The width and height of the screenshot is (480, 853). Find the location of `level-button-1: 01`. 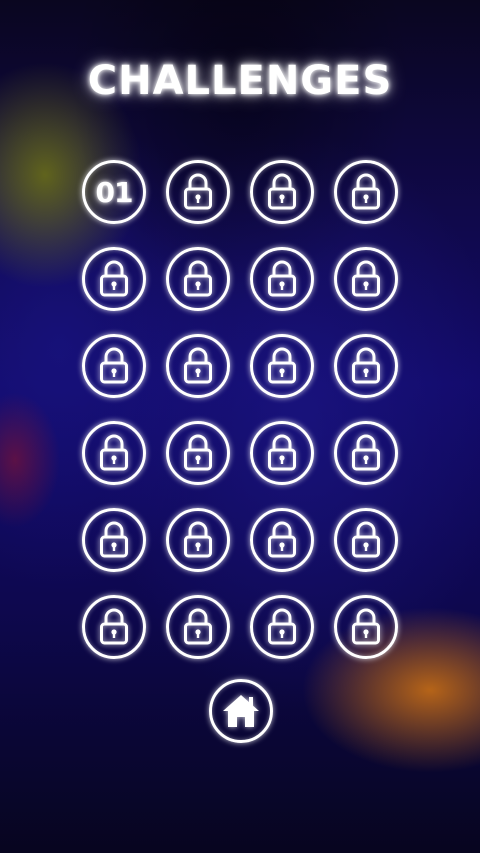

level-button-1: 01 is located at coordinates (114, 192).